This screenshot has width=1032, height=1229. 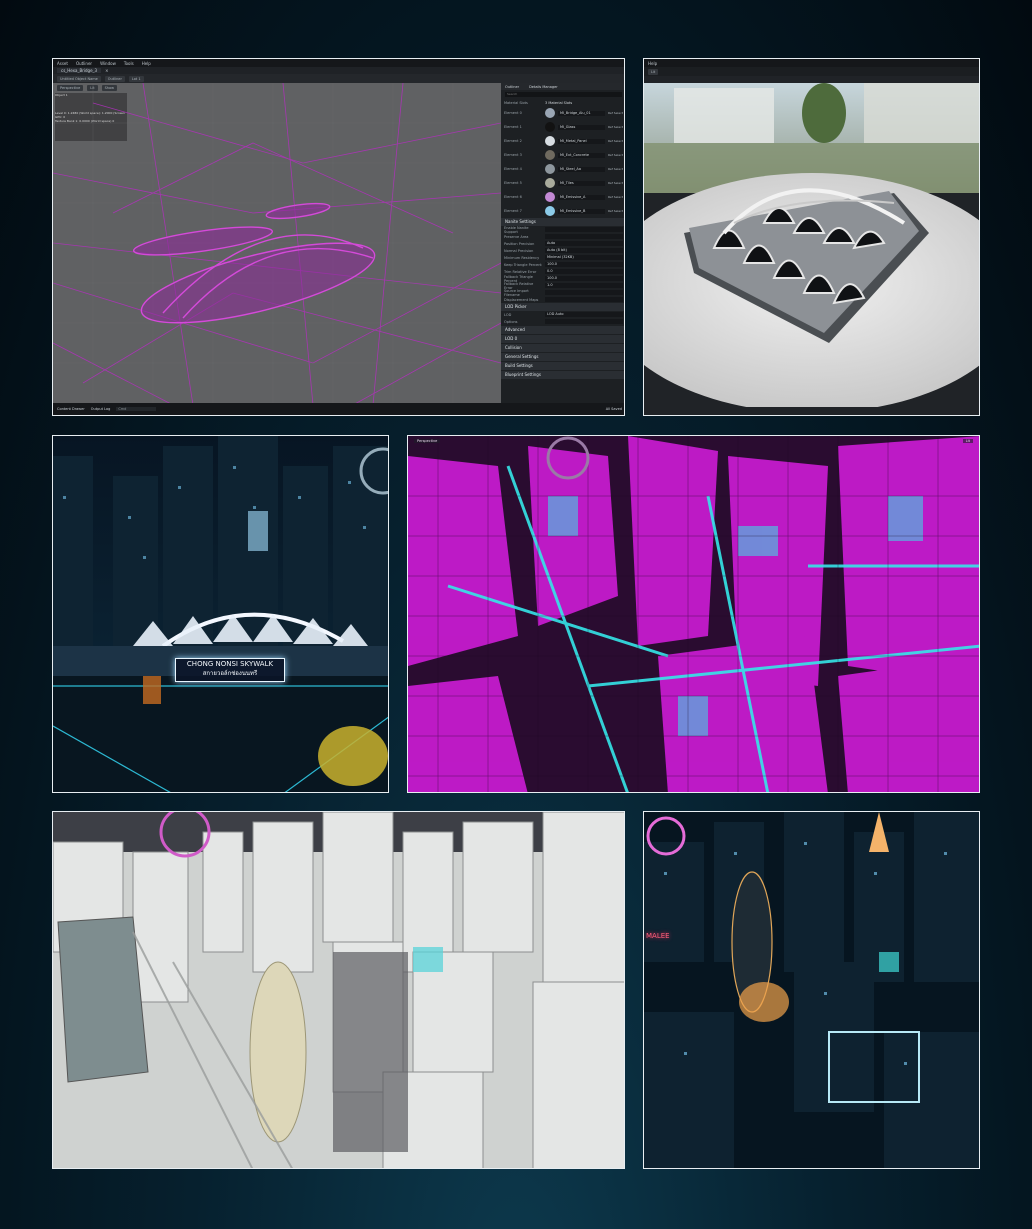 I want to click on menu-item: Outliner, so click(x=84, y=63).